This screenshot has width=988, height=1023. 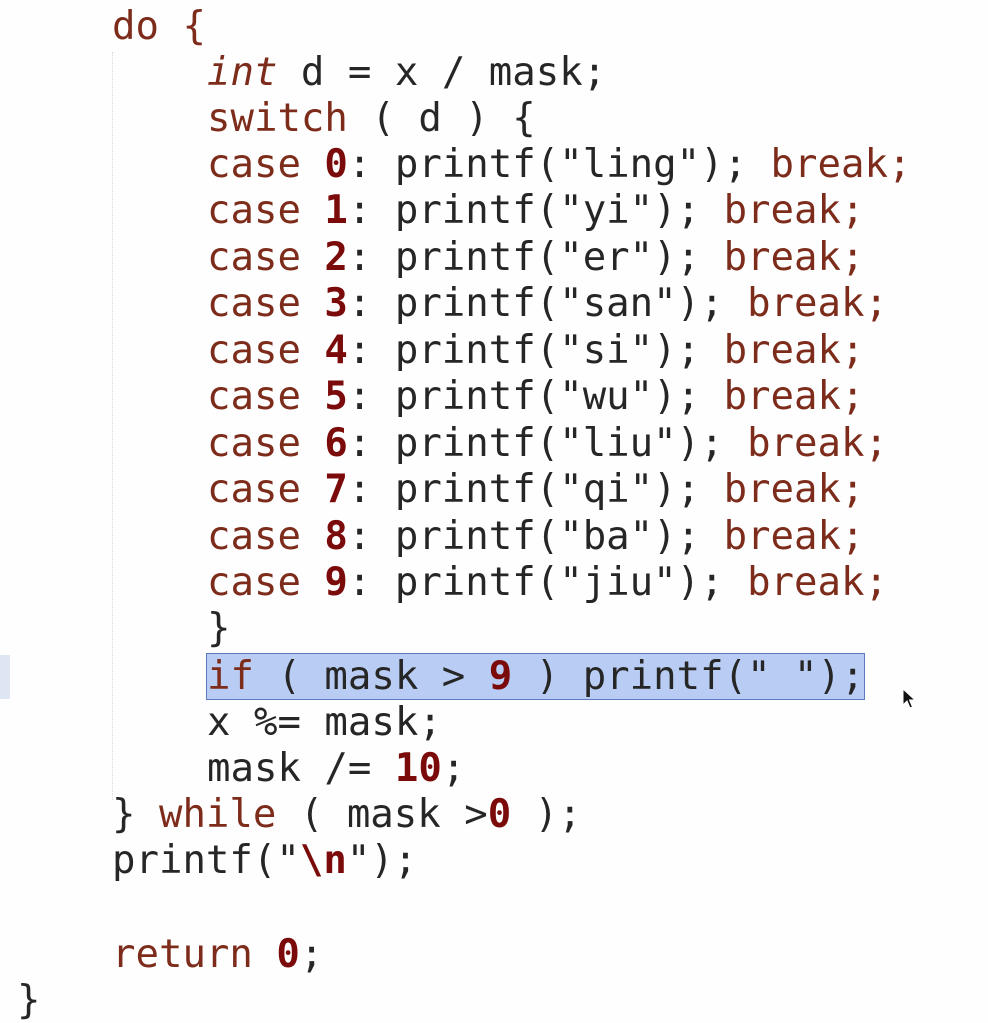 What do you see at coordinates (546, 814) in the screenshot?
I see `while-end: );` at bounding box center [546, 814].